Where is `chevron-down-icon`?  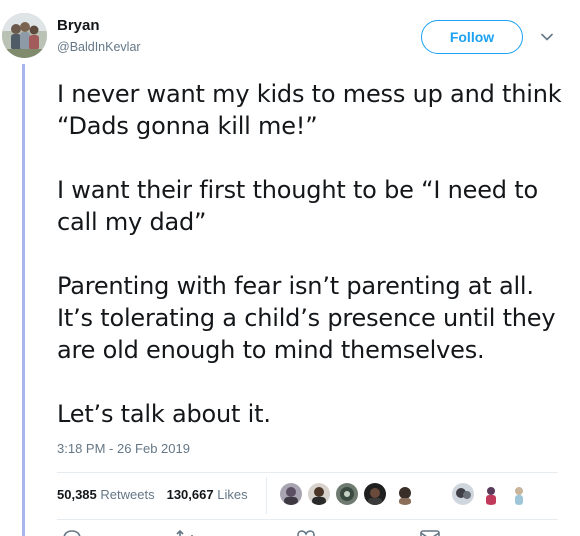
chevron-down-icon is located at coordinates (547, 37).